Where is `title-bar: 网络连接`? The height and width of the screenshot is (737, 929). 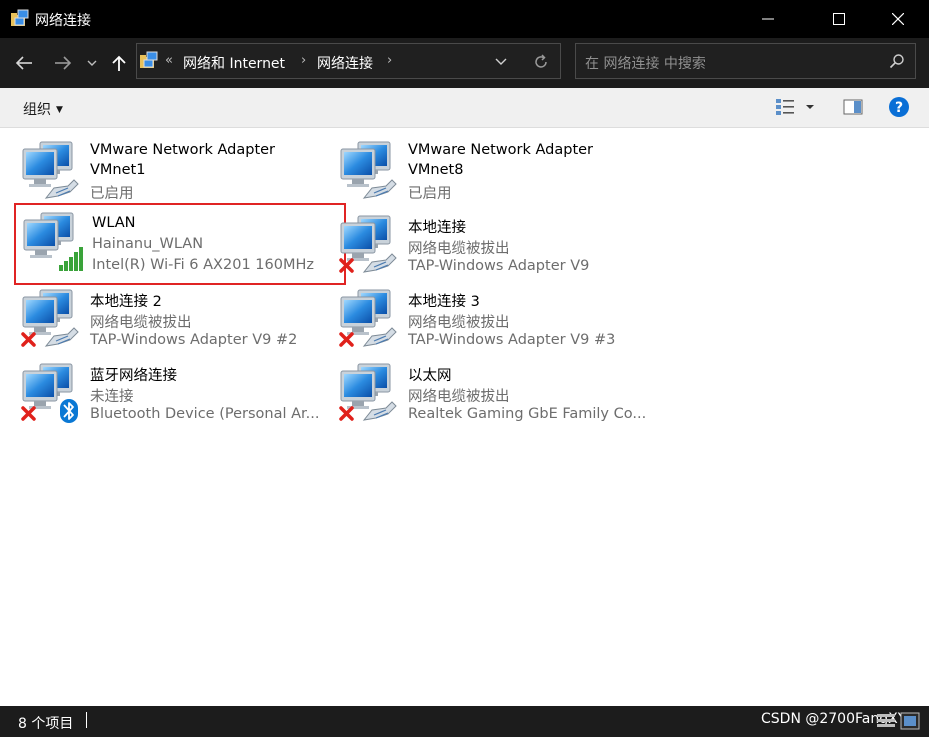 title-bar: 网络连接 is located at coordinates (464, 19).